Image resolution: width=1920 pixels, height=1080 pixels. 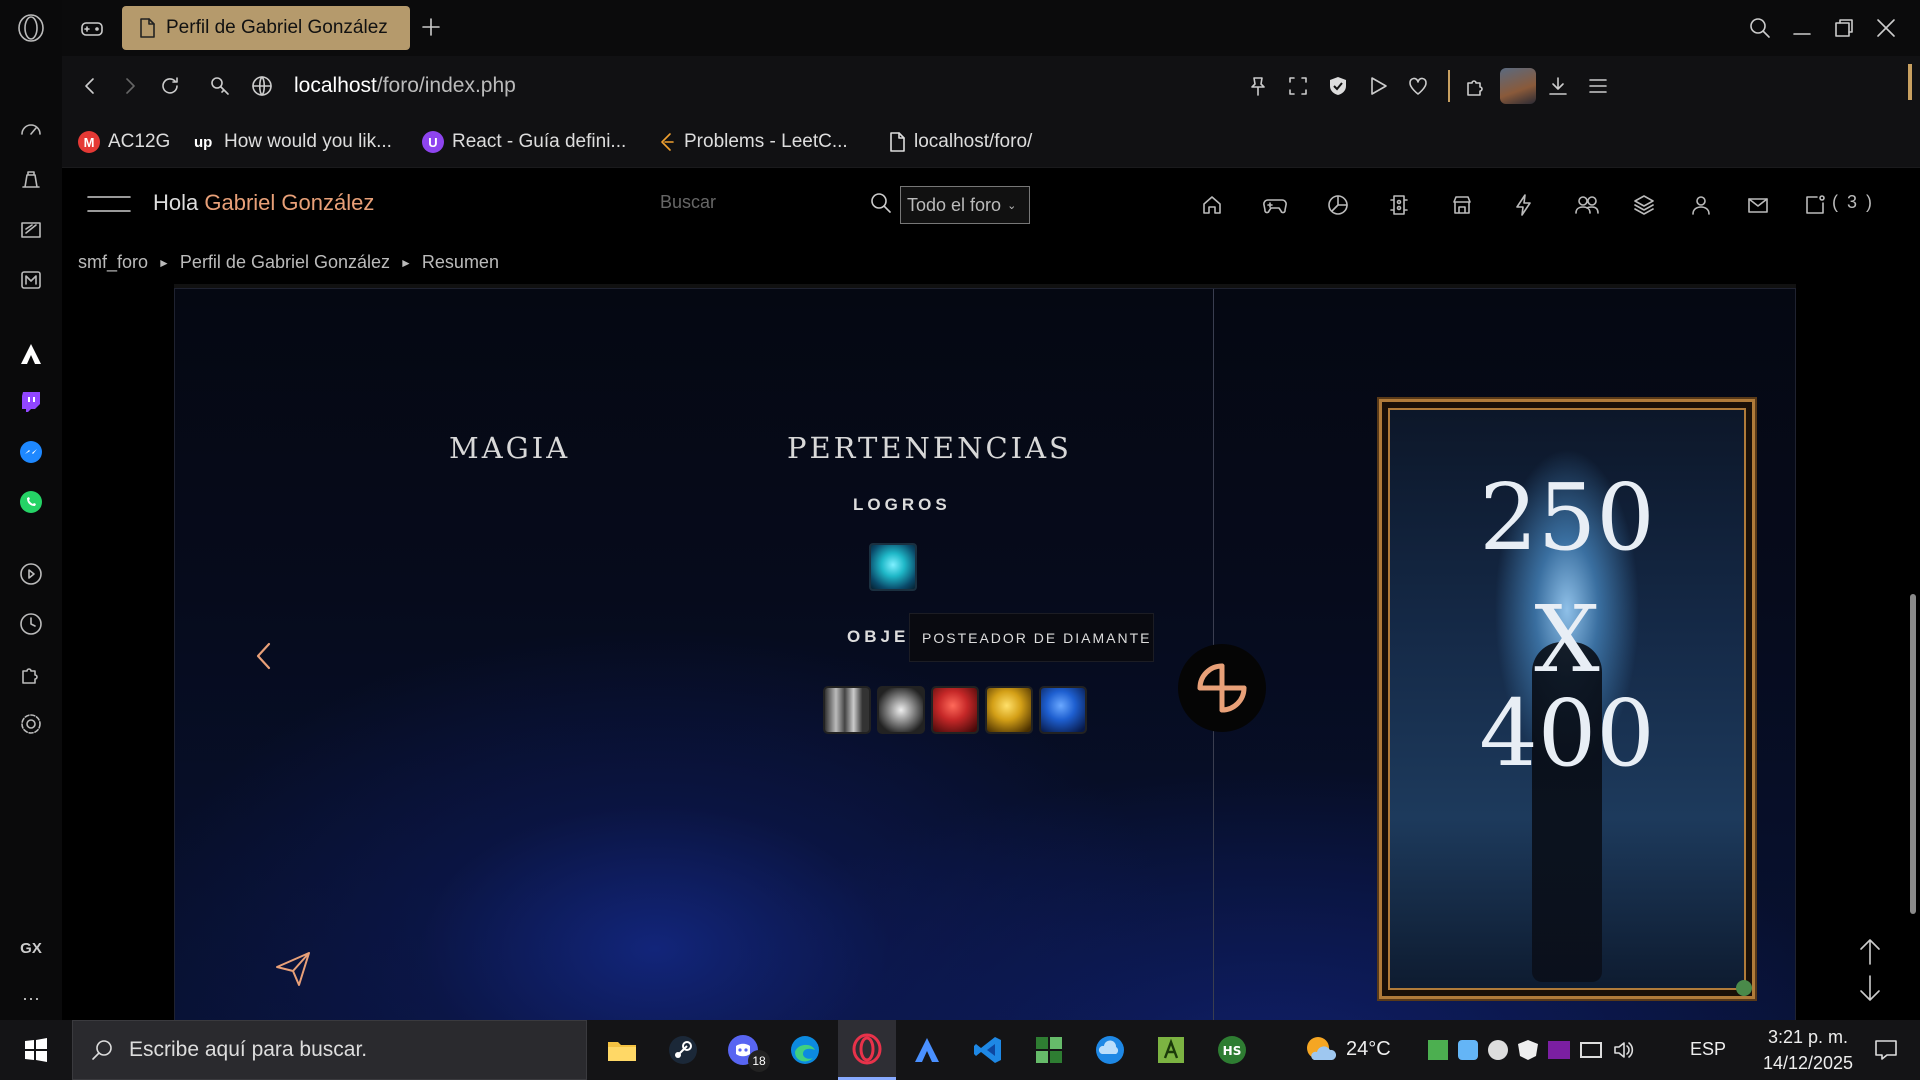 I want to click on claw-item-icon, so click(x=847, y=710).